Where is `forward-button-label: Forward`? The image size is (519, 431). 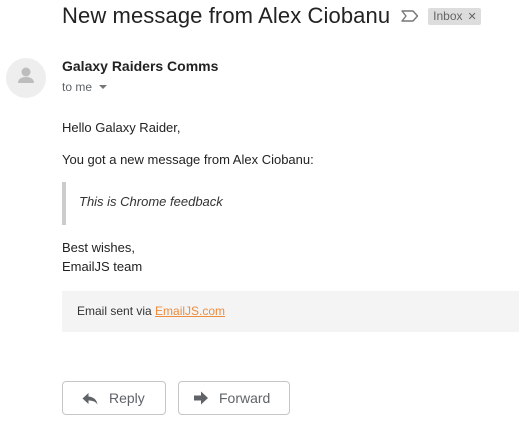
forward-button-label: Forward is located at coordinates (245, 398).